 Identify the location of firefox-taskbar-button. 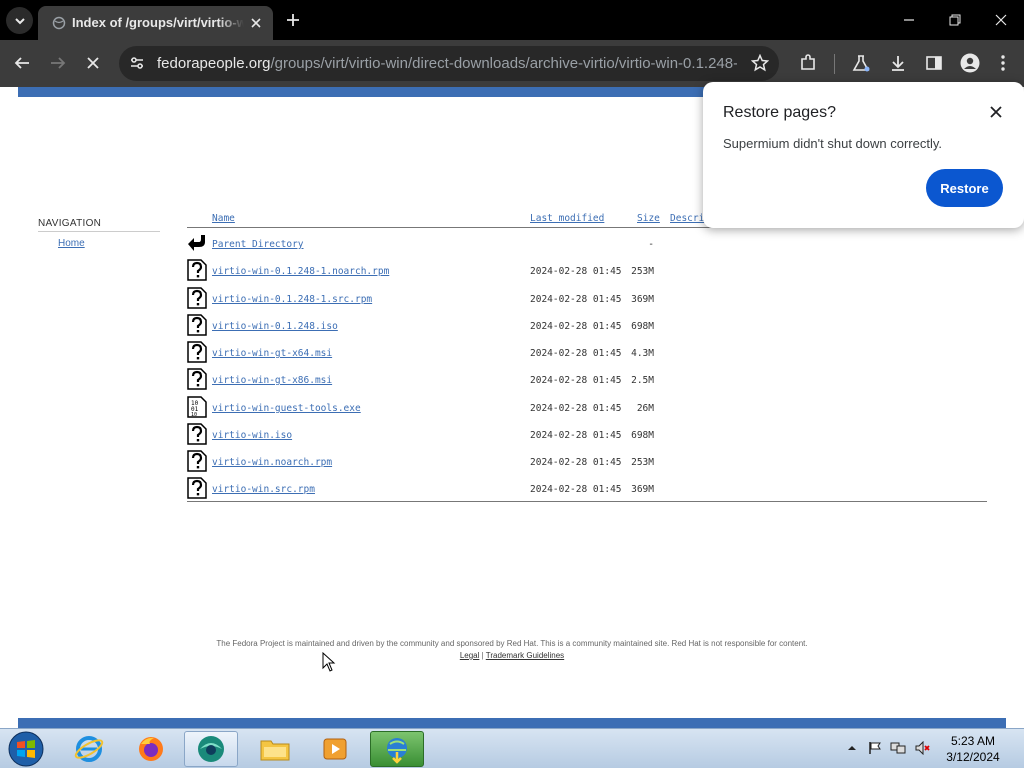
(151, 749).